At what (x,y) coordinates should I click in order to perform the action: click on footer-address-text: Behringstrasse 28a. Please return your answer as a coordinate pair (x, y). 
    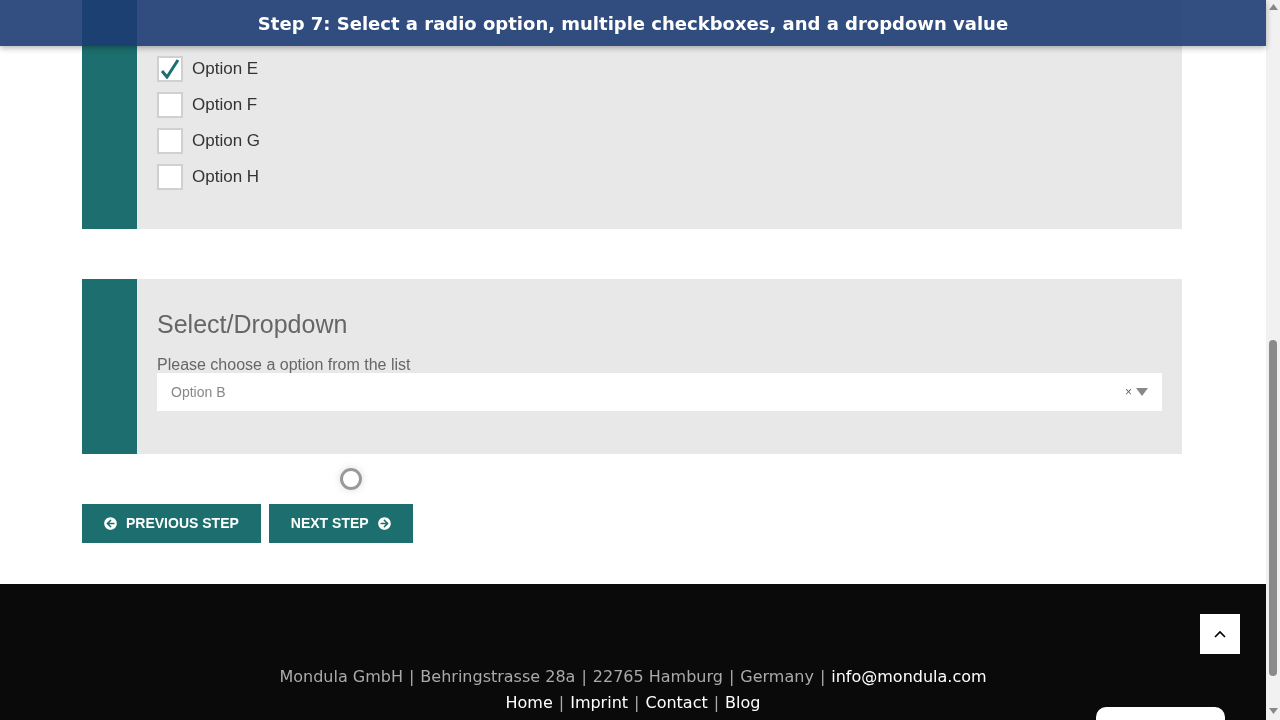
    Looking at the image, I should click on (498, 677).